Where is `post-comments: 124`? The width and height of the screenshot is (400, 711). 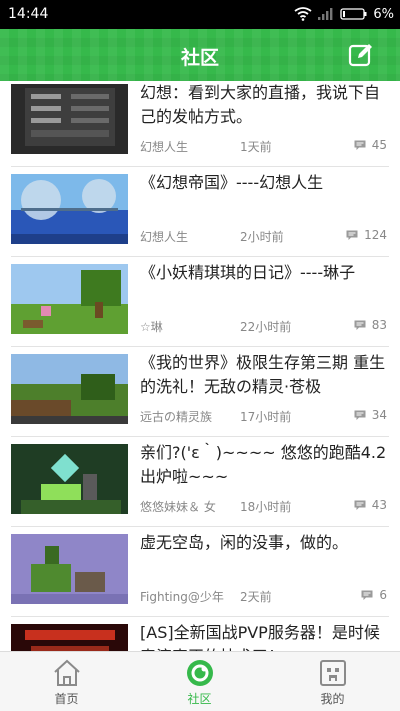 post-comments: 124 is located at coordinates (366, 235).